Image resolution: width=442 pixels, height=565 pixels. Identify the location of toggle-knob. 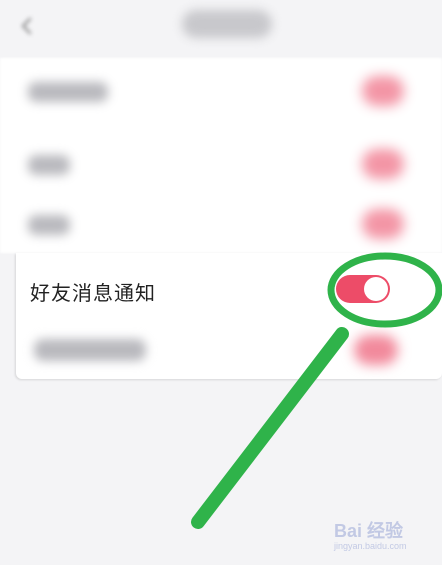
(376, 289).